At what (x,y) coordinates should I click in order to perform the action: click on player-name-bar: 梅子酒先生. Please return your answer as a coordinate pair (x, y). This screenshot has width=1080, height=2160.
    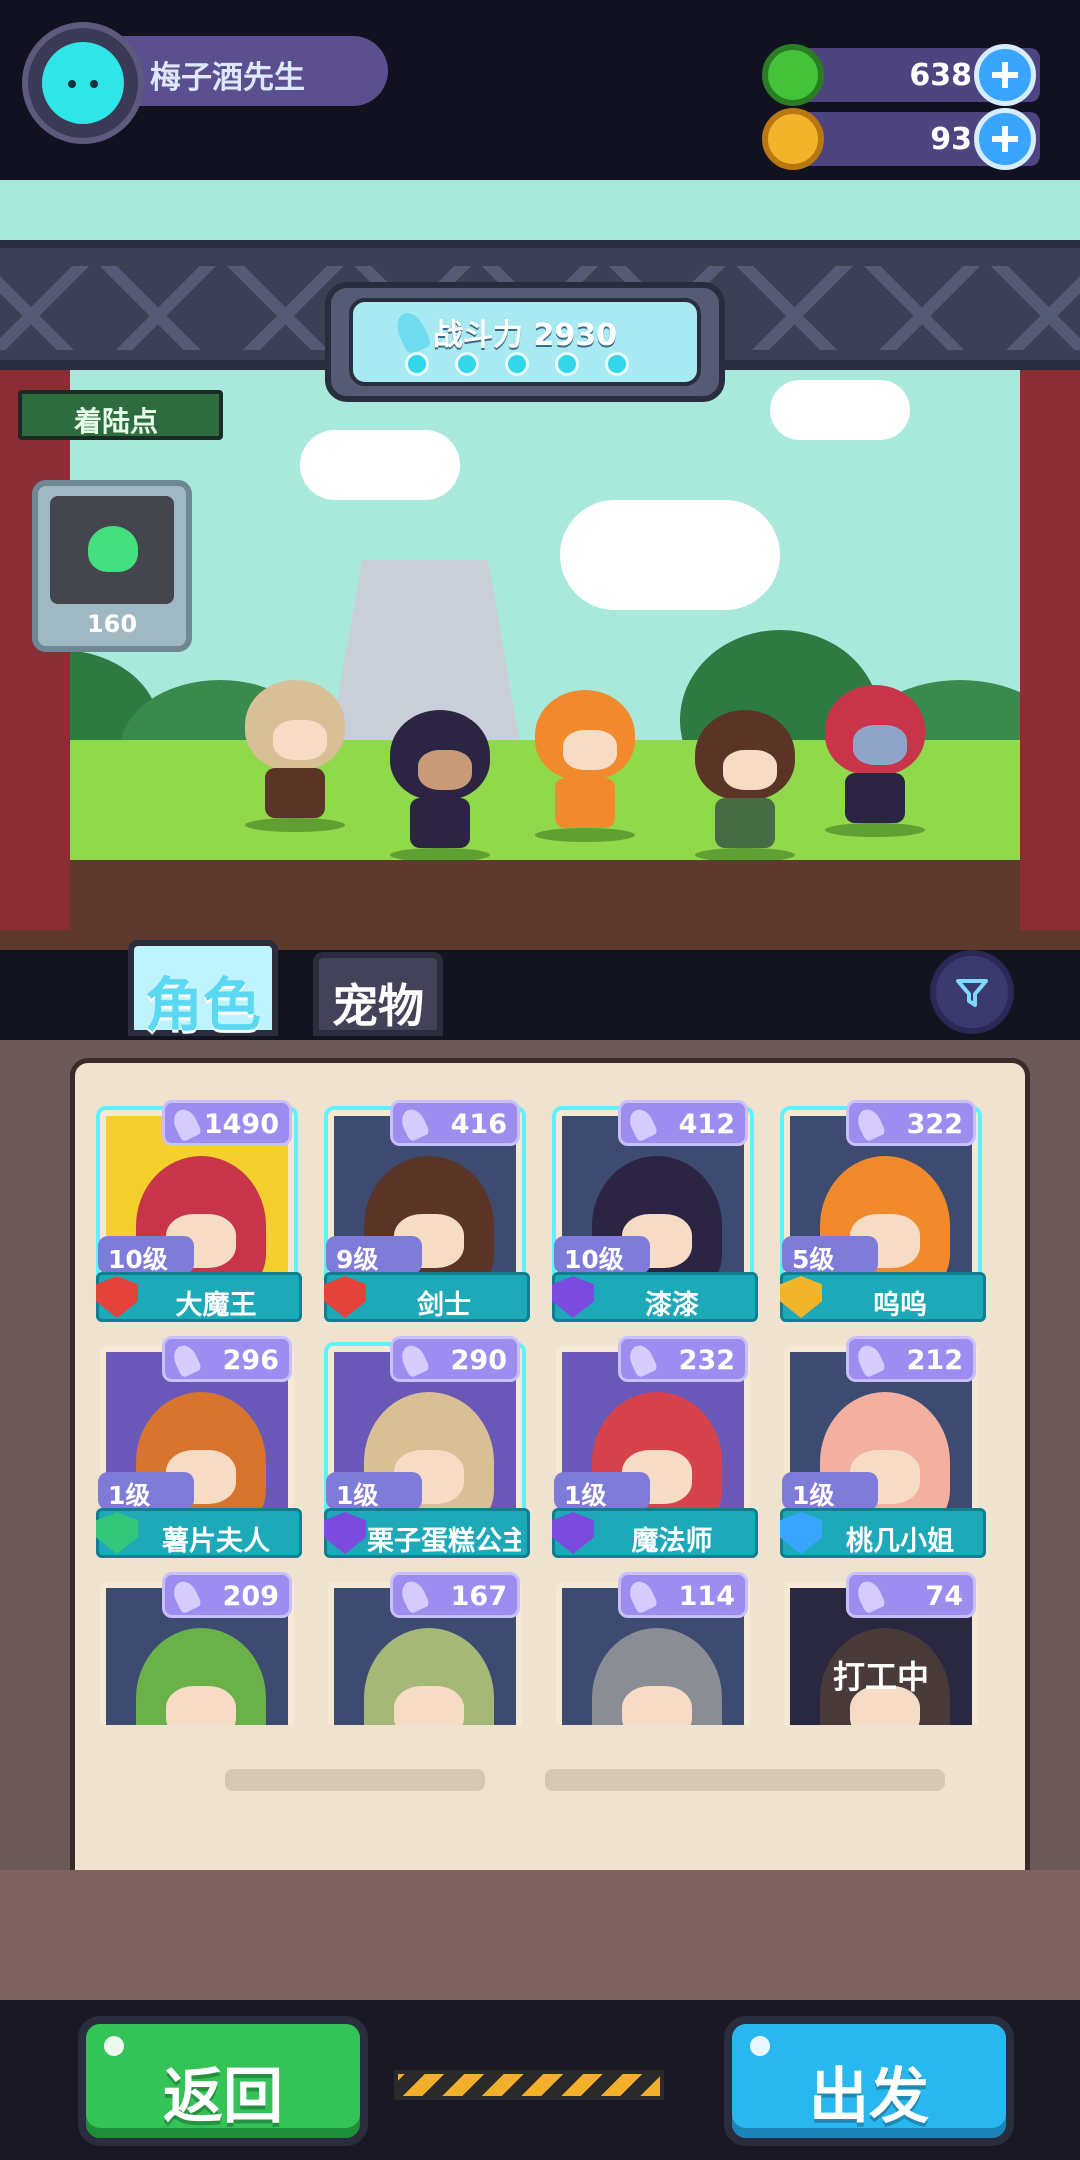
    Looking at the image, I should click on (254, 71).